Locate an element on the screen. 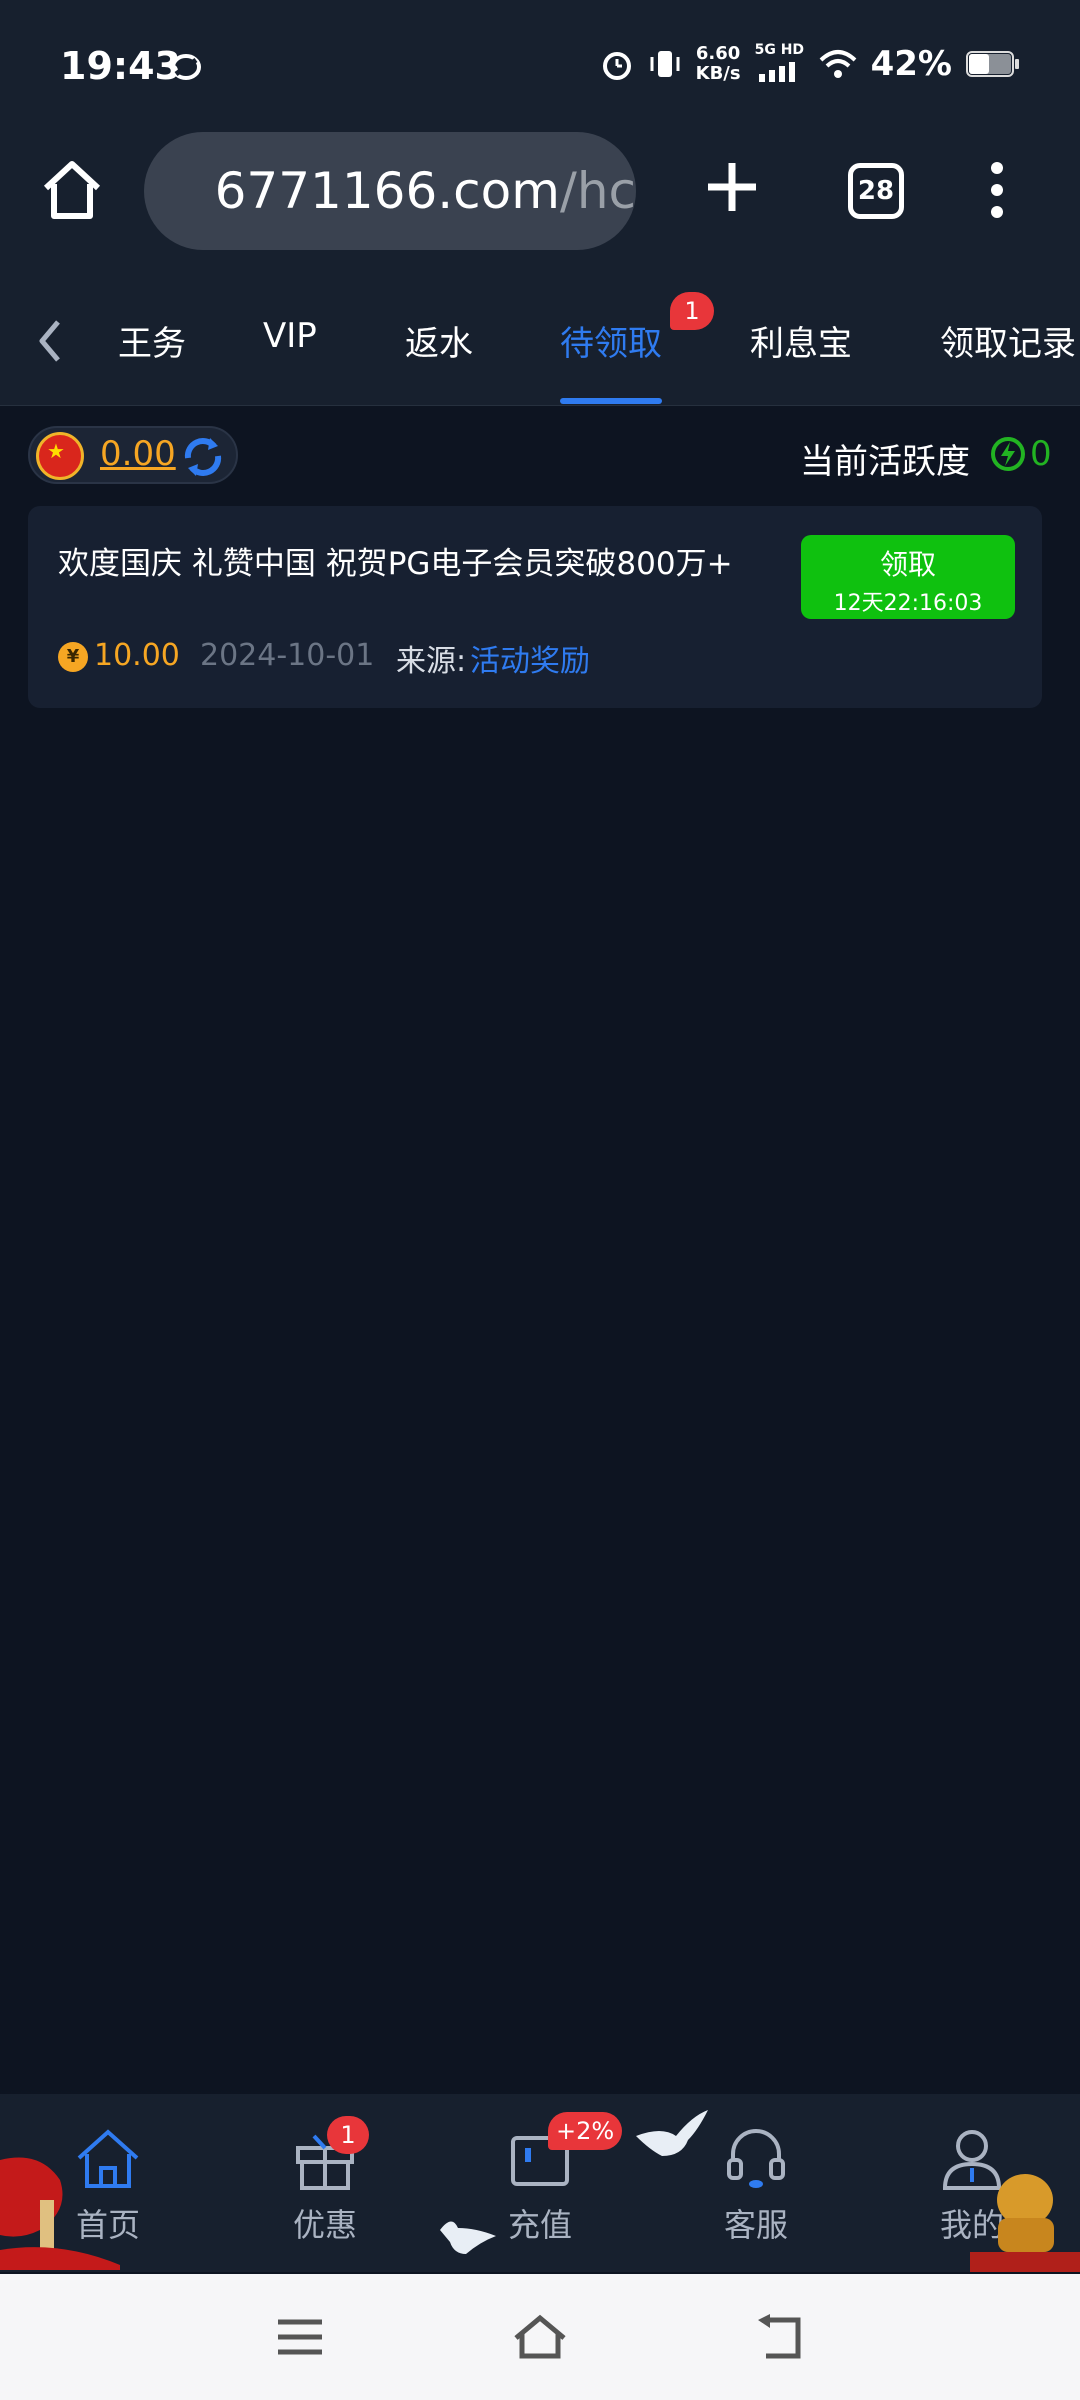 The height and width of the screenshot is (2400, 1080). new-tab-icon is located at coordinates (732, 187).